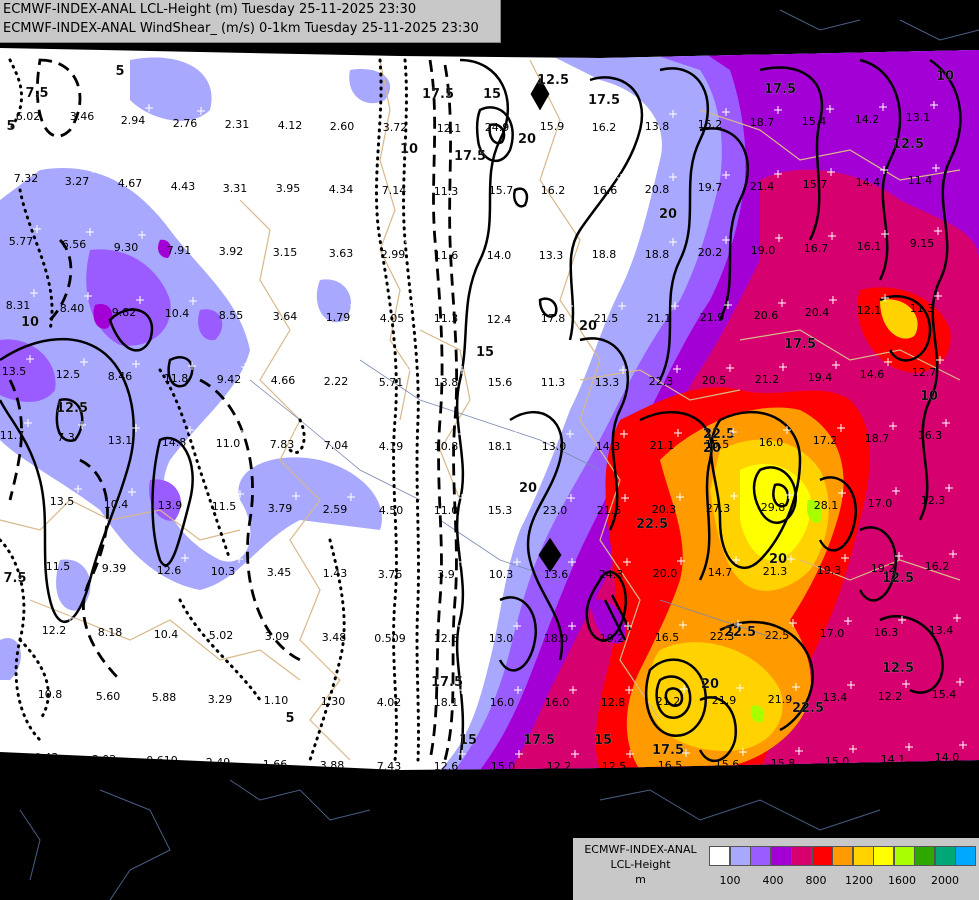 This screenshot has width=979, height=900. Describe the element at coordinates (18, 305) in the screenshot. I see `shear-value: 8.31` at that location.